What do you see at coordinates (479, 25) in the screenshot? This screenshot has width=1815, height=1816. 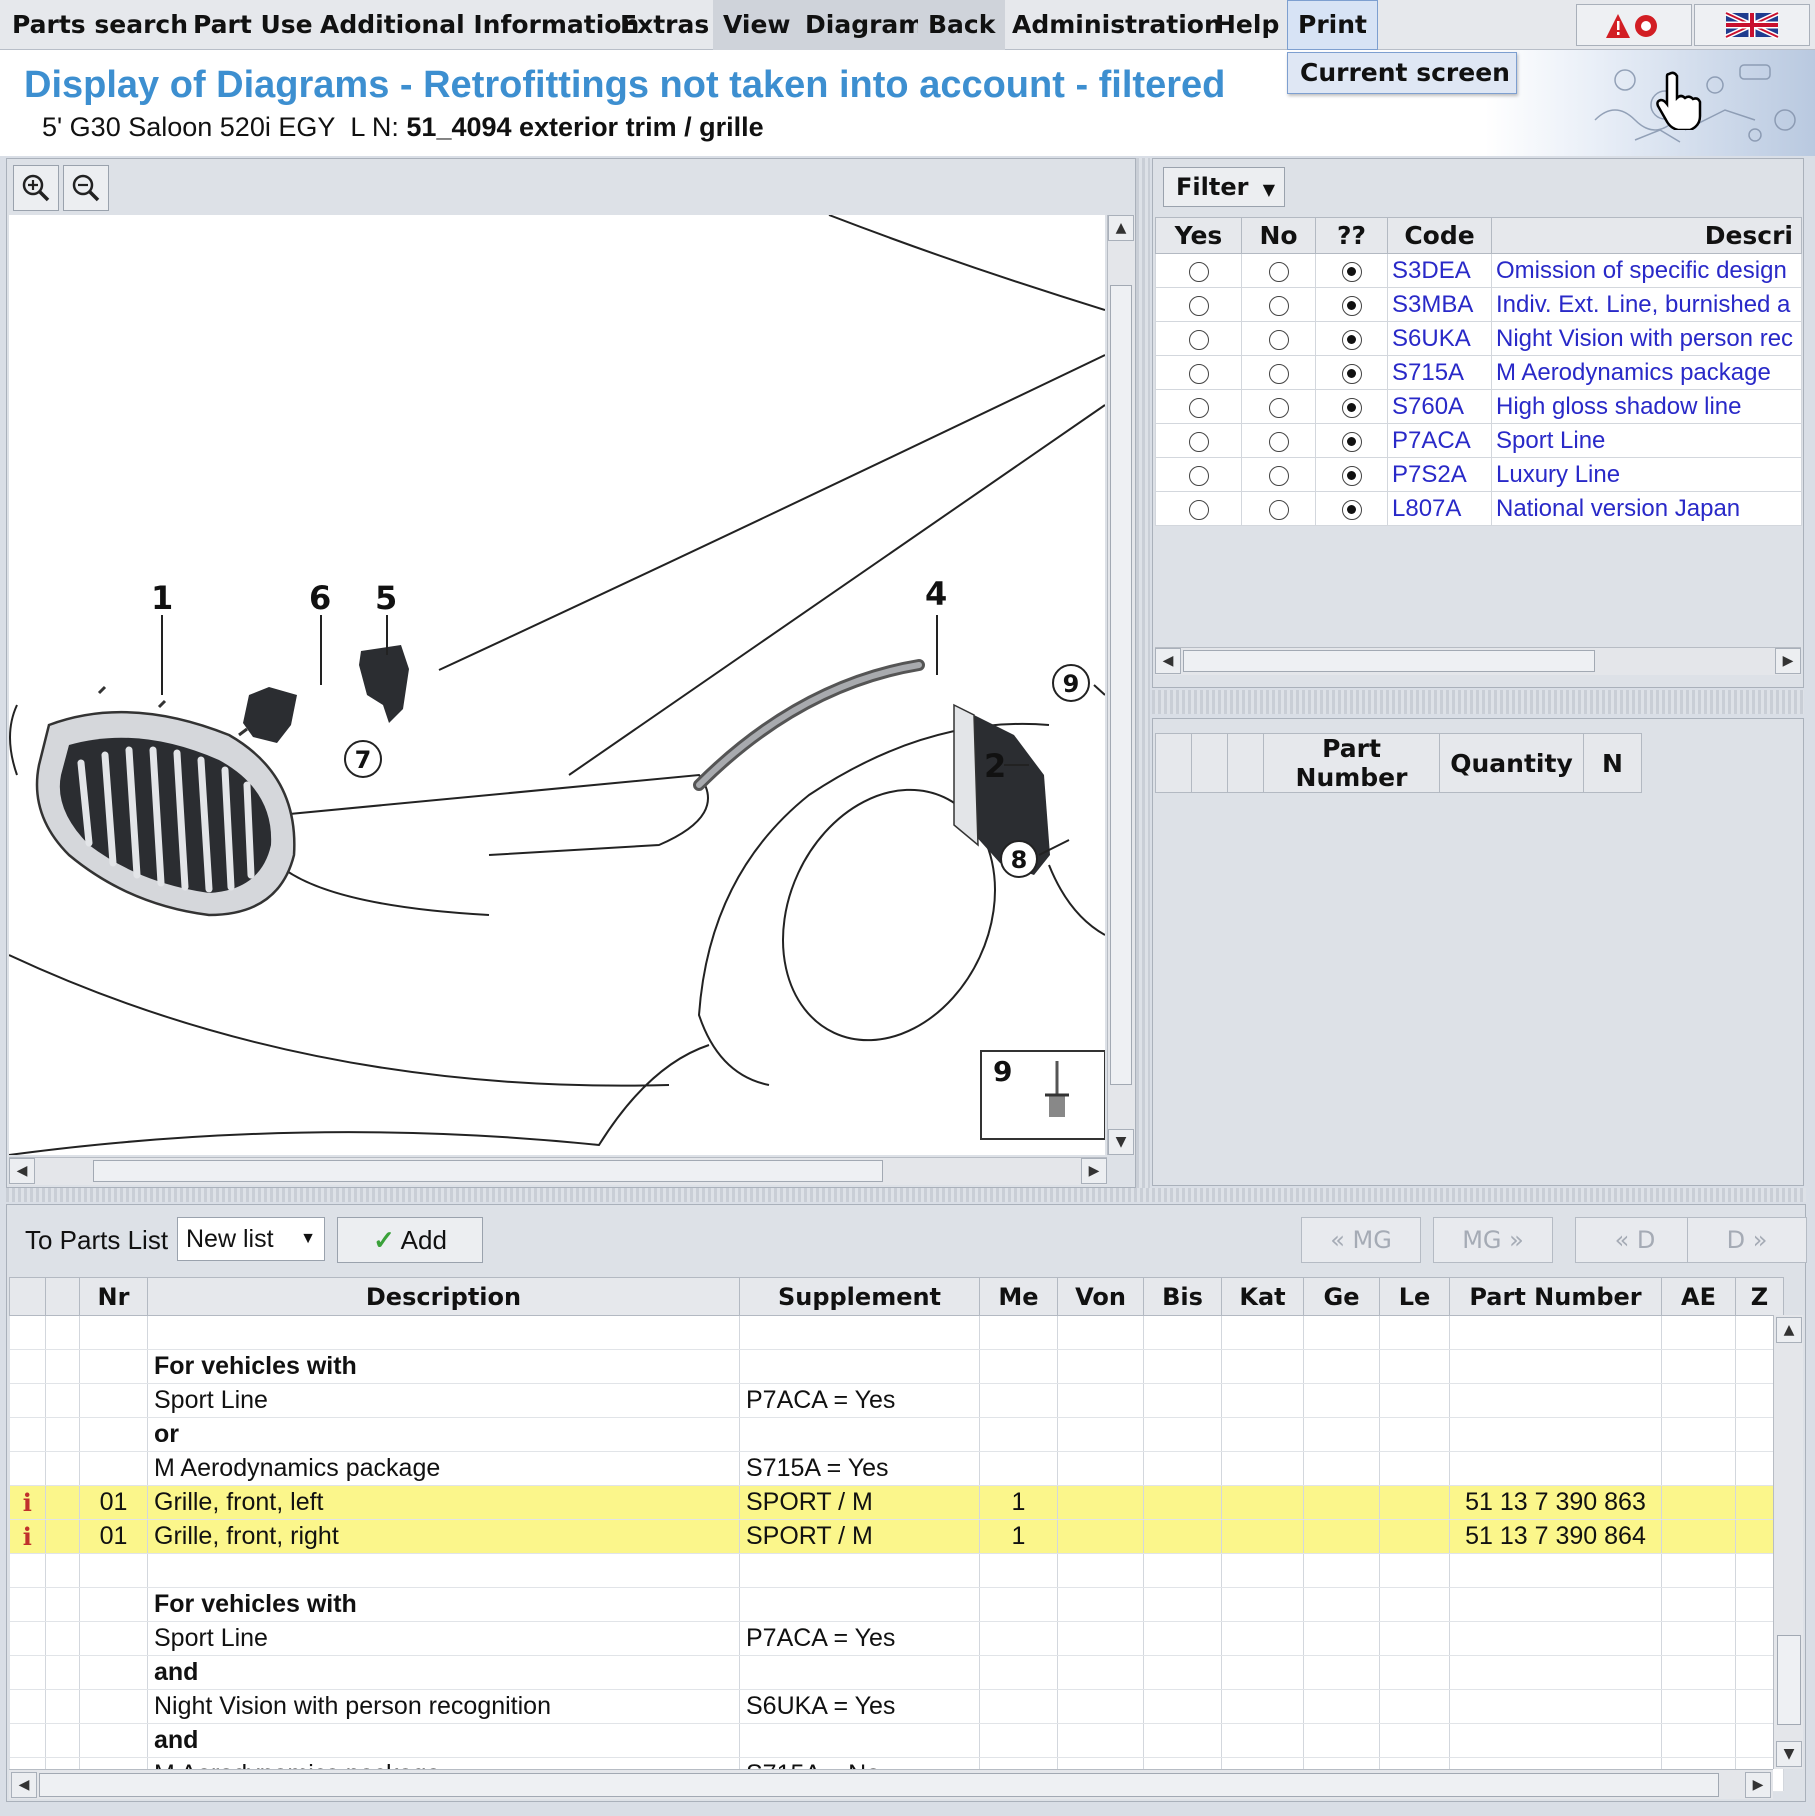 I see `menu-additional-information: Additional Information` at bounding box center [479, 25].